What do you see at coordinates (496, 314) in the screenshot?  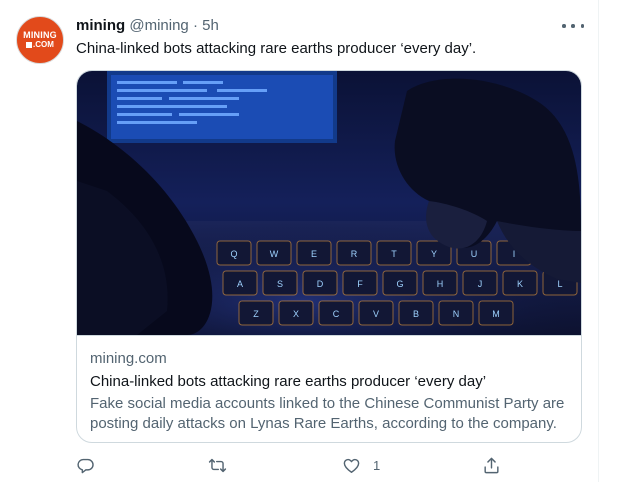 I see `keyboard-key-label: M` at bounding box center [496, 314].